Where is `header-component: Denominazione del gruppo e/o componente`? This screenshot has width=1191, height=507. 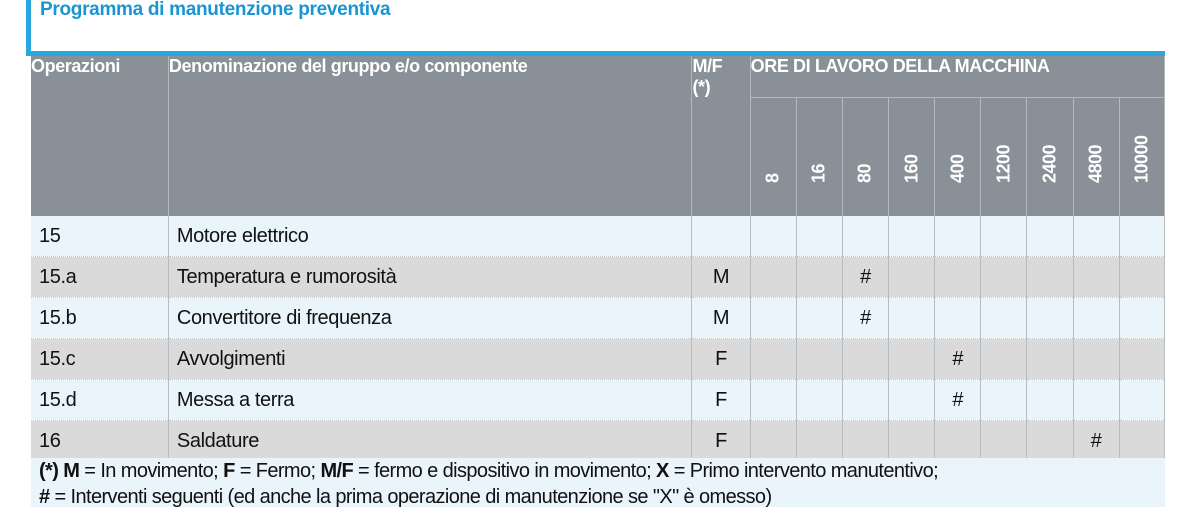
header-component: Denominazione del gruppo e/o componente is located at coordinates (430, 136).